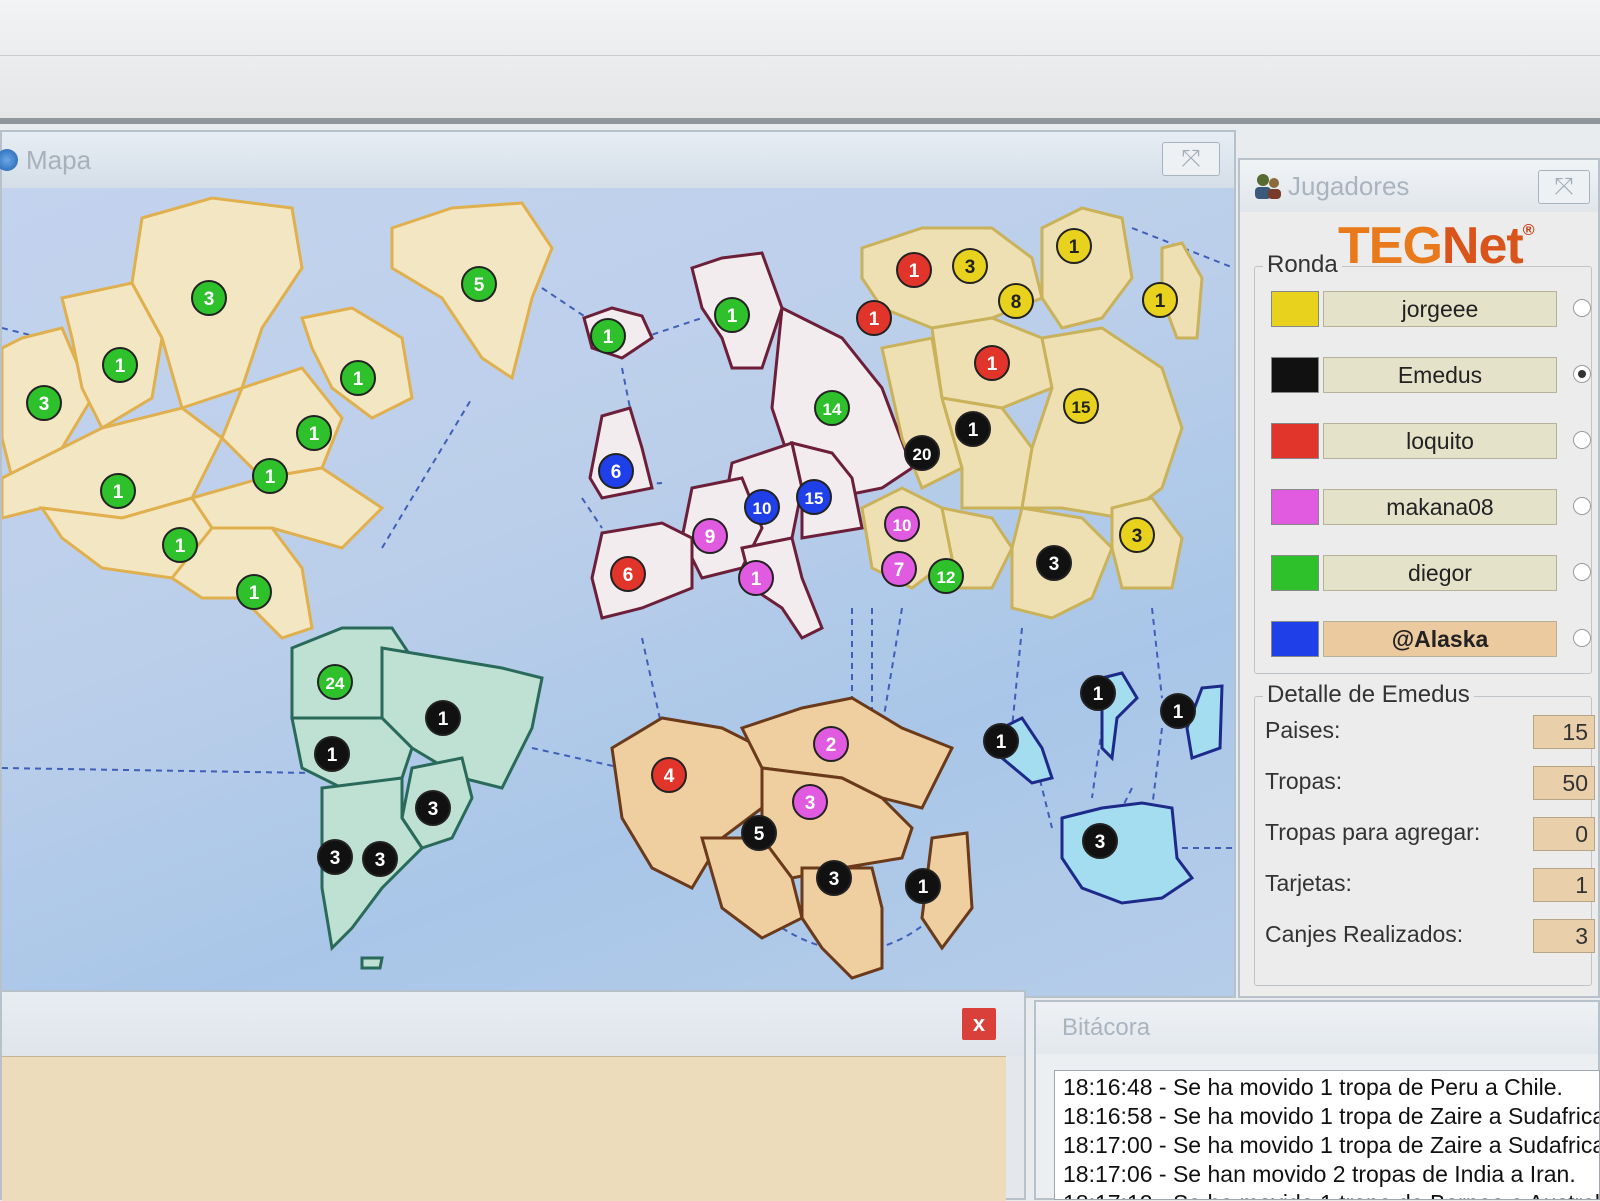 This screenshot has width=1600, height=1201. Describe the element at coordinates (1368, 695) in the screenshot. I see `detail-legend: Detalle de Emedus` at that location.